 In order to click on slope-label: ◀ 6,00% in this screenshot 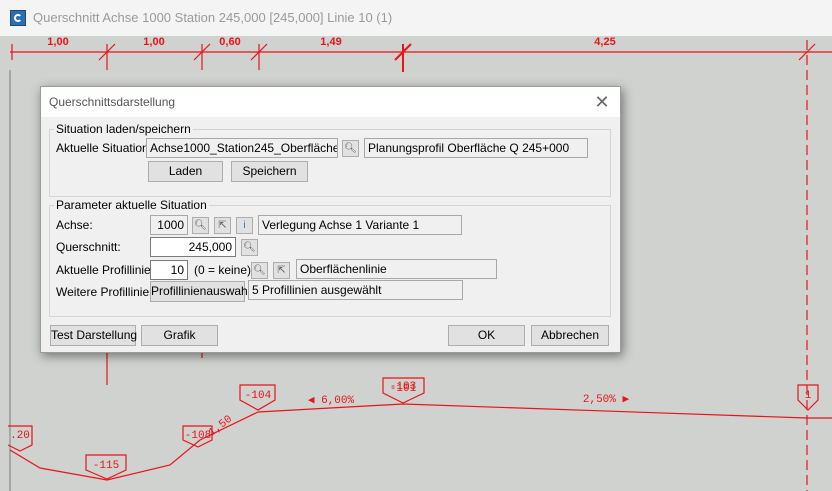, I will do `click(331, 401)`.